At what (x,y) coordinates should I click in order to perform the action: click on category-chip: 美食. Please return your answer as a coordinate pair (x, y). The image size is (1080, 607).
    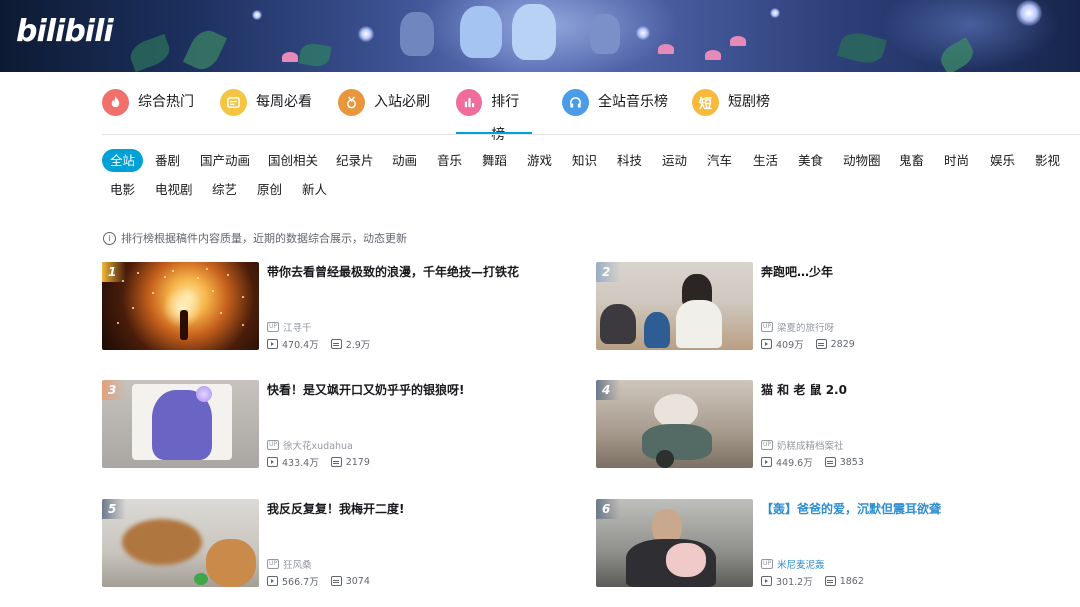
    Looking at the image, I should click on (810, 160).